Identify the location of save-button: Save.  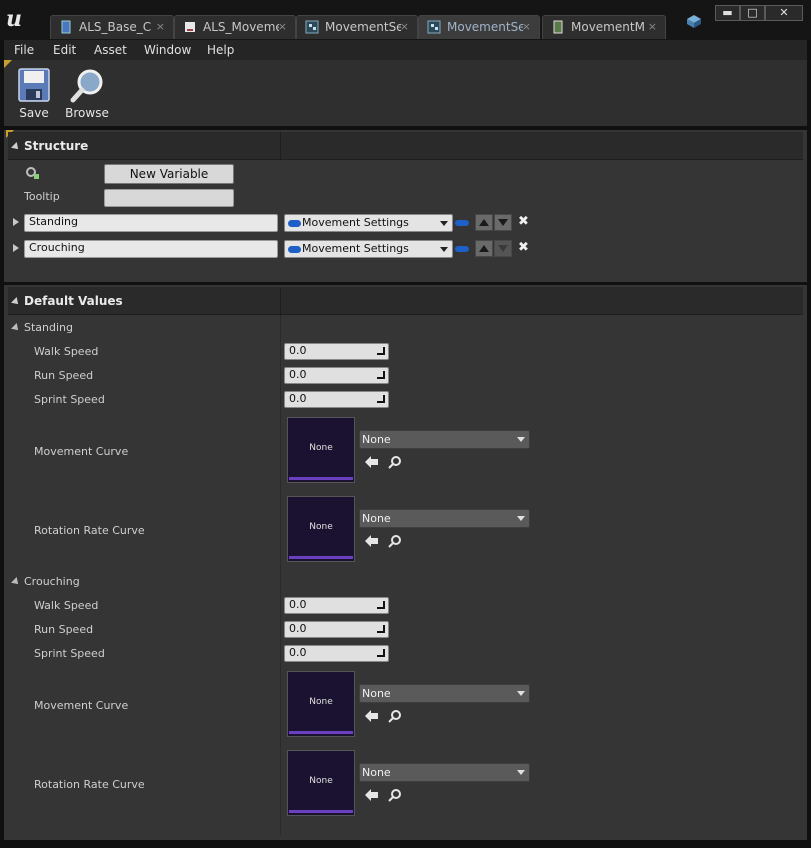
(34, 94).